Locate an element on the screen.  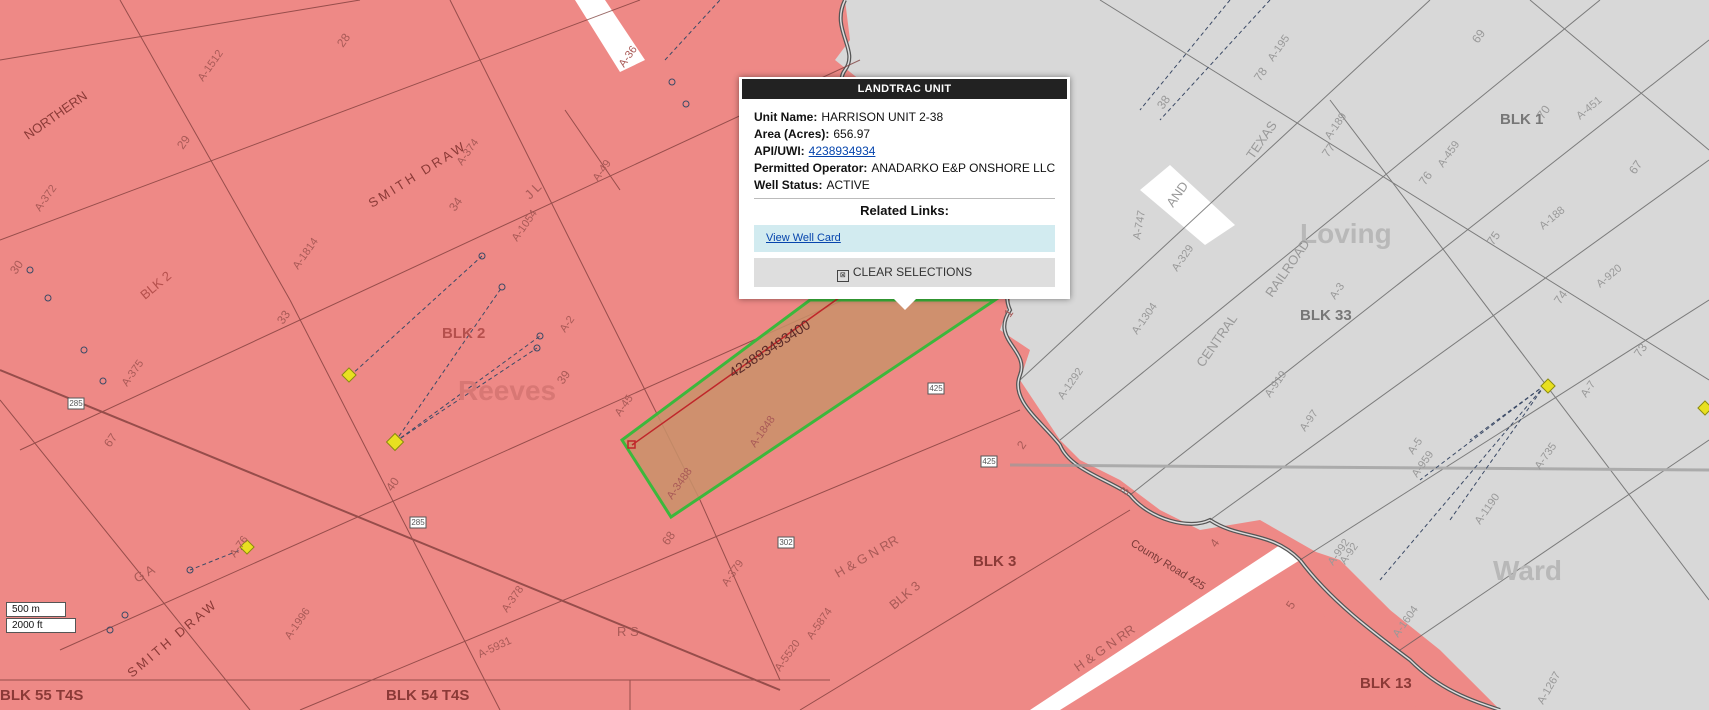
related-links-heading: Related Links: is located at coordinates (904, 210).